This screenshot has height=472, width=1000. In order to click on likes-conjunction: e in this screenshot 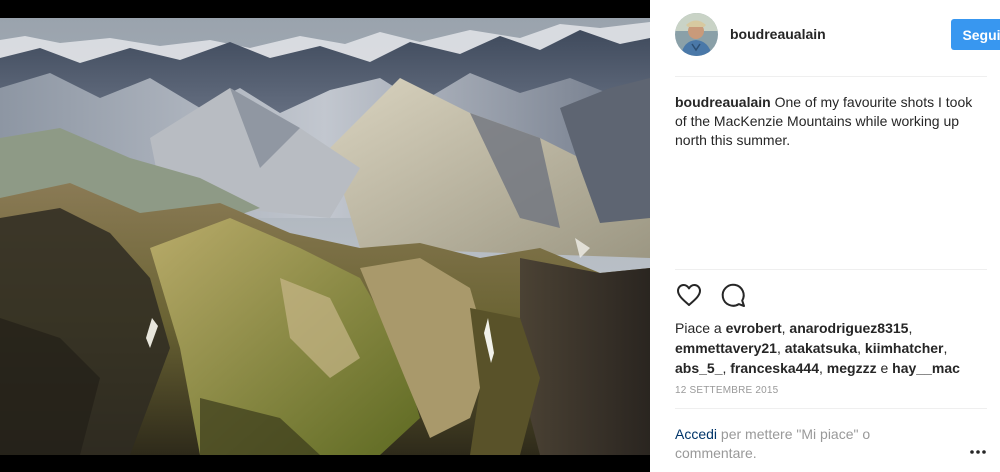, I will do `click(884, 368)`.